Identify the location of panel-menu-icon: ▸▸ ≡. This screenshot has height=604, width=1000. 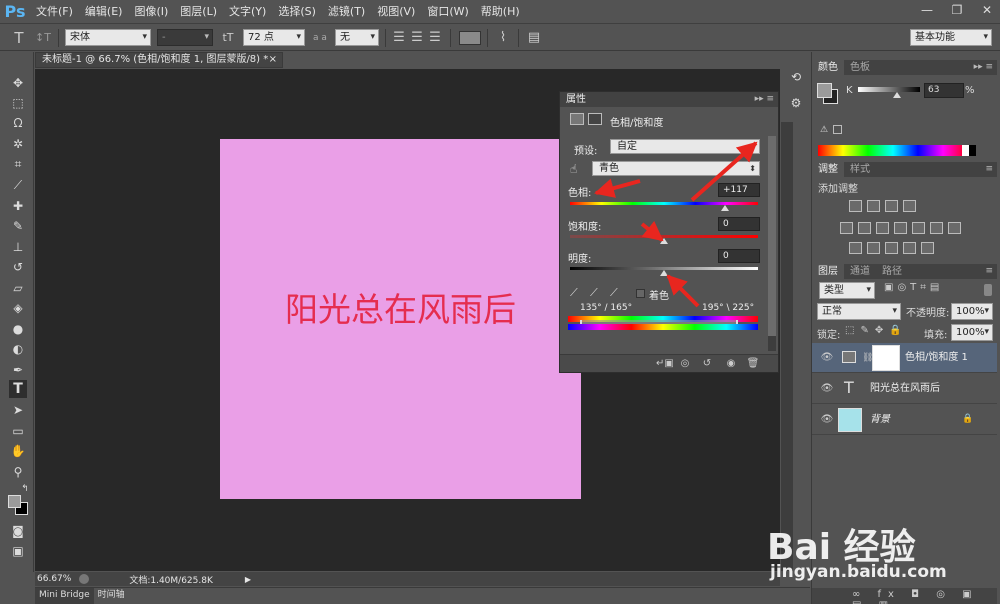
(764, 99).